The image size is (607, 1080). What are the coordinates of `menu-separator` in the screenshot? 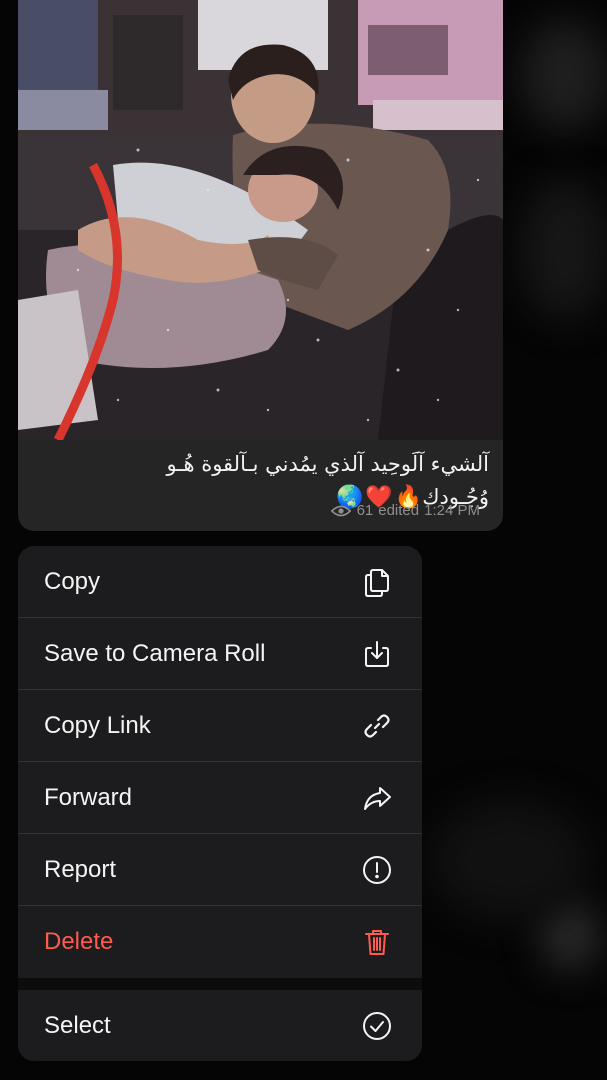 It's located at (220, 984).